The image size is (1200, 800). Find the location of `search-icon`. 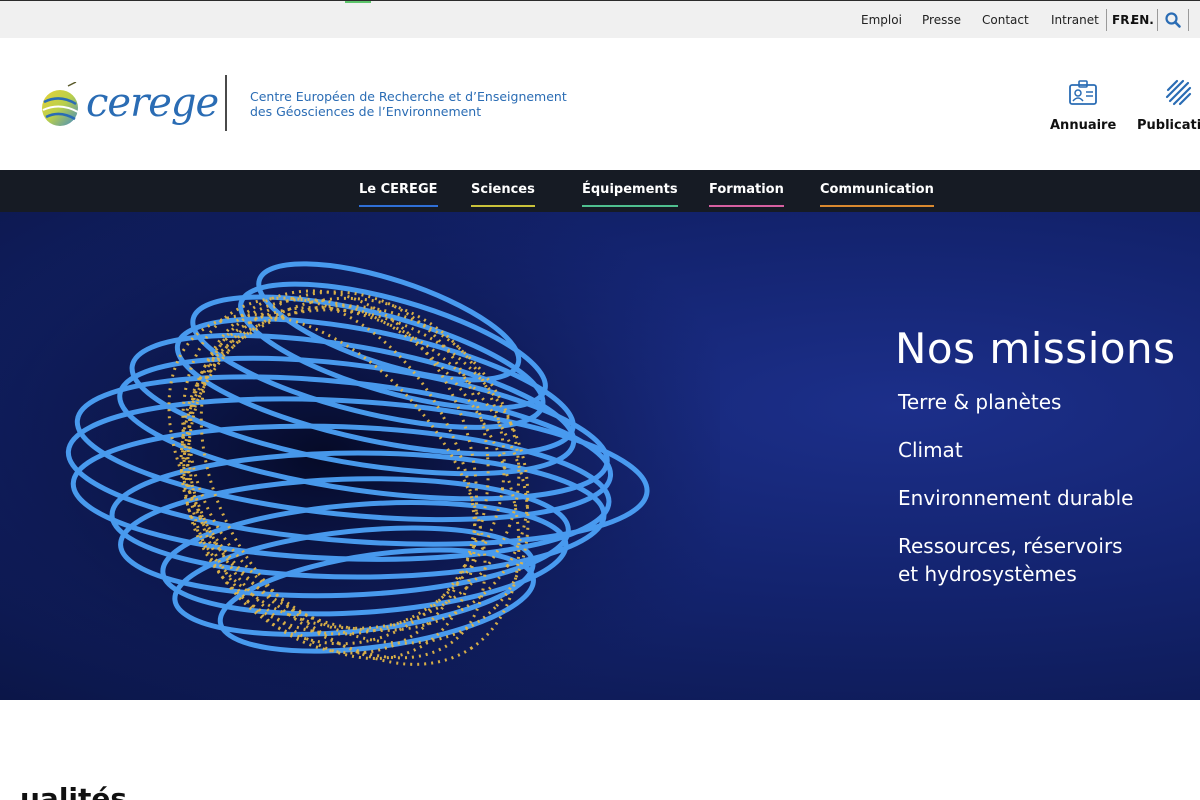

search-icon is located at coordinates (1173, 20).